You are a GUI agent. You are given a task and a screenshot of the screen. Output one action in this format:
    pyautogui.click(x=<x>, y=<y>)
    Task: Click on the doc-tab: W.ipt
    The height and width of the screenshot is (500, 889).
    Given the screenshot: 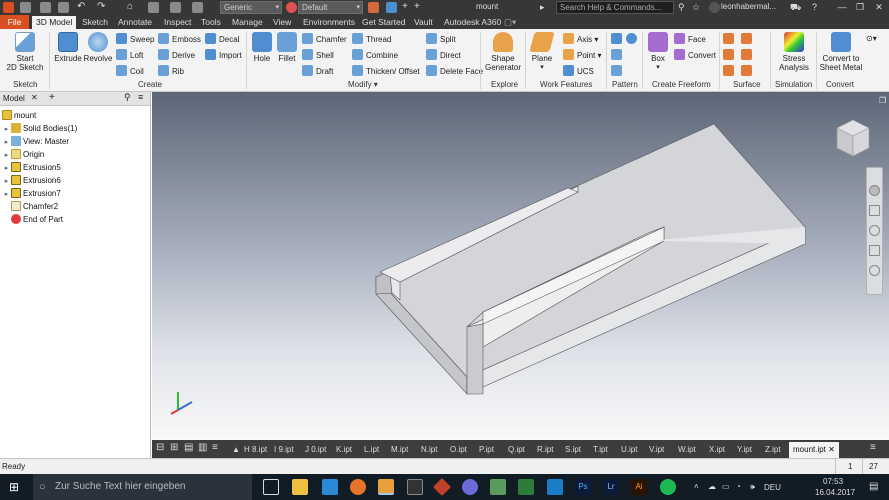 What is the action you would take?
    pyautogui.click(x=687, y=449)
    